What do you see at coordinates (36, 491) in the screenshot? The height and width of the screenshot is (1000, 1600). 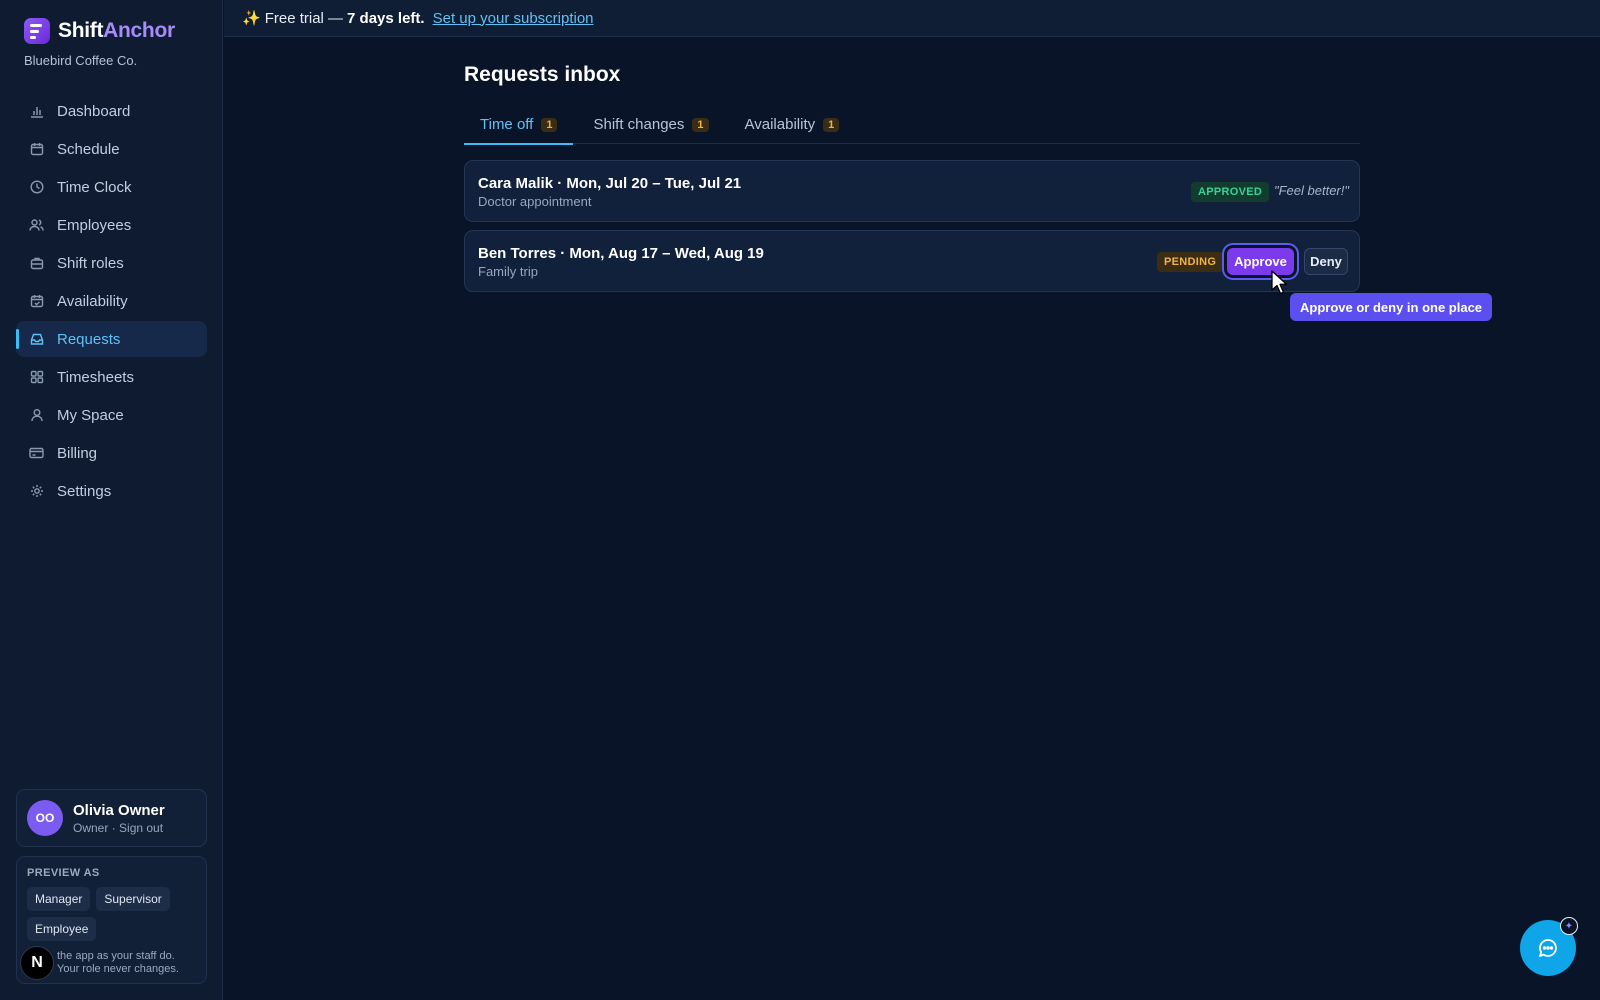 I see `gear-icon` at bounding box center [36, 491].